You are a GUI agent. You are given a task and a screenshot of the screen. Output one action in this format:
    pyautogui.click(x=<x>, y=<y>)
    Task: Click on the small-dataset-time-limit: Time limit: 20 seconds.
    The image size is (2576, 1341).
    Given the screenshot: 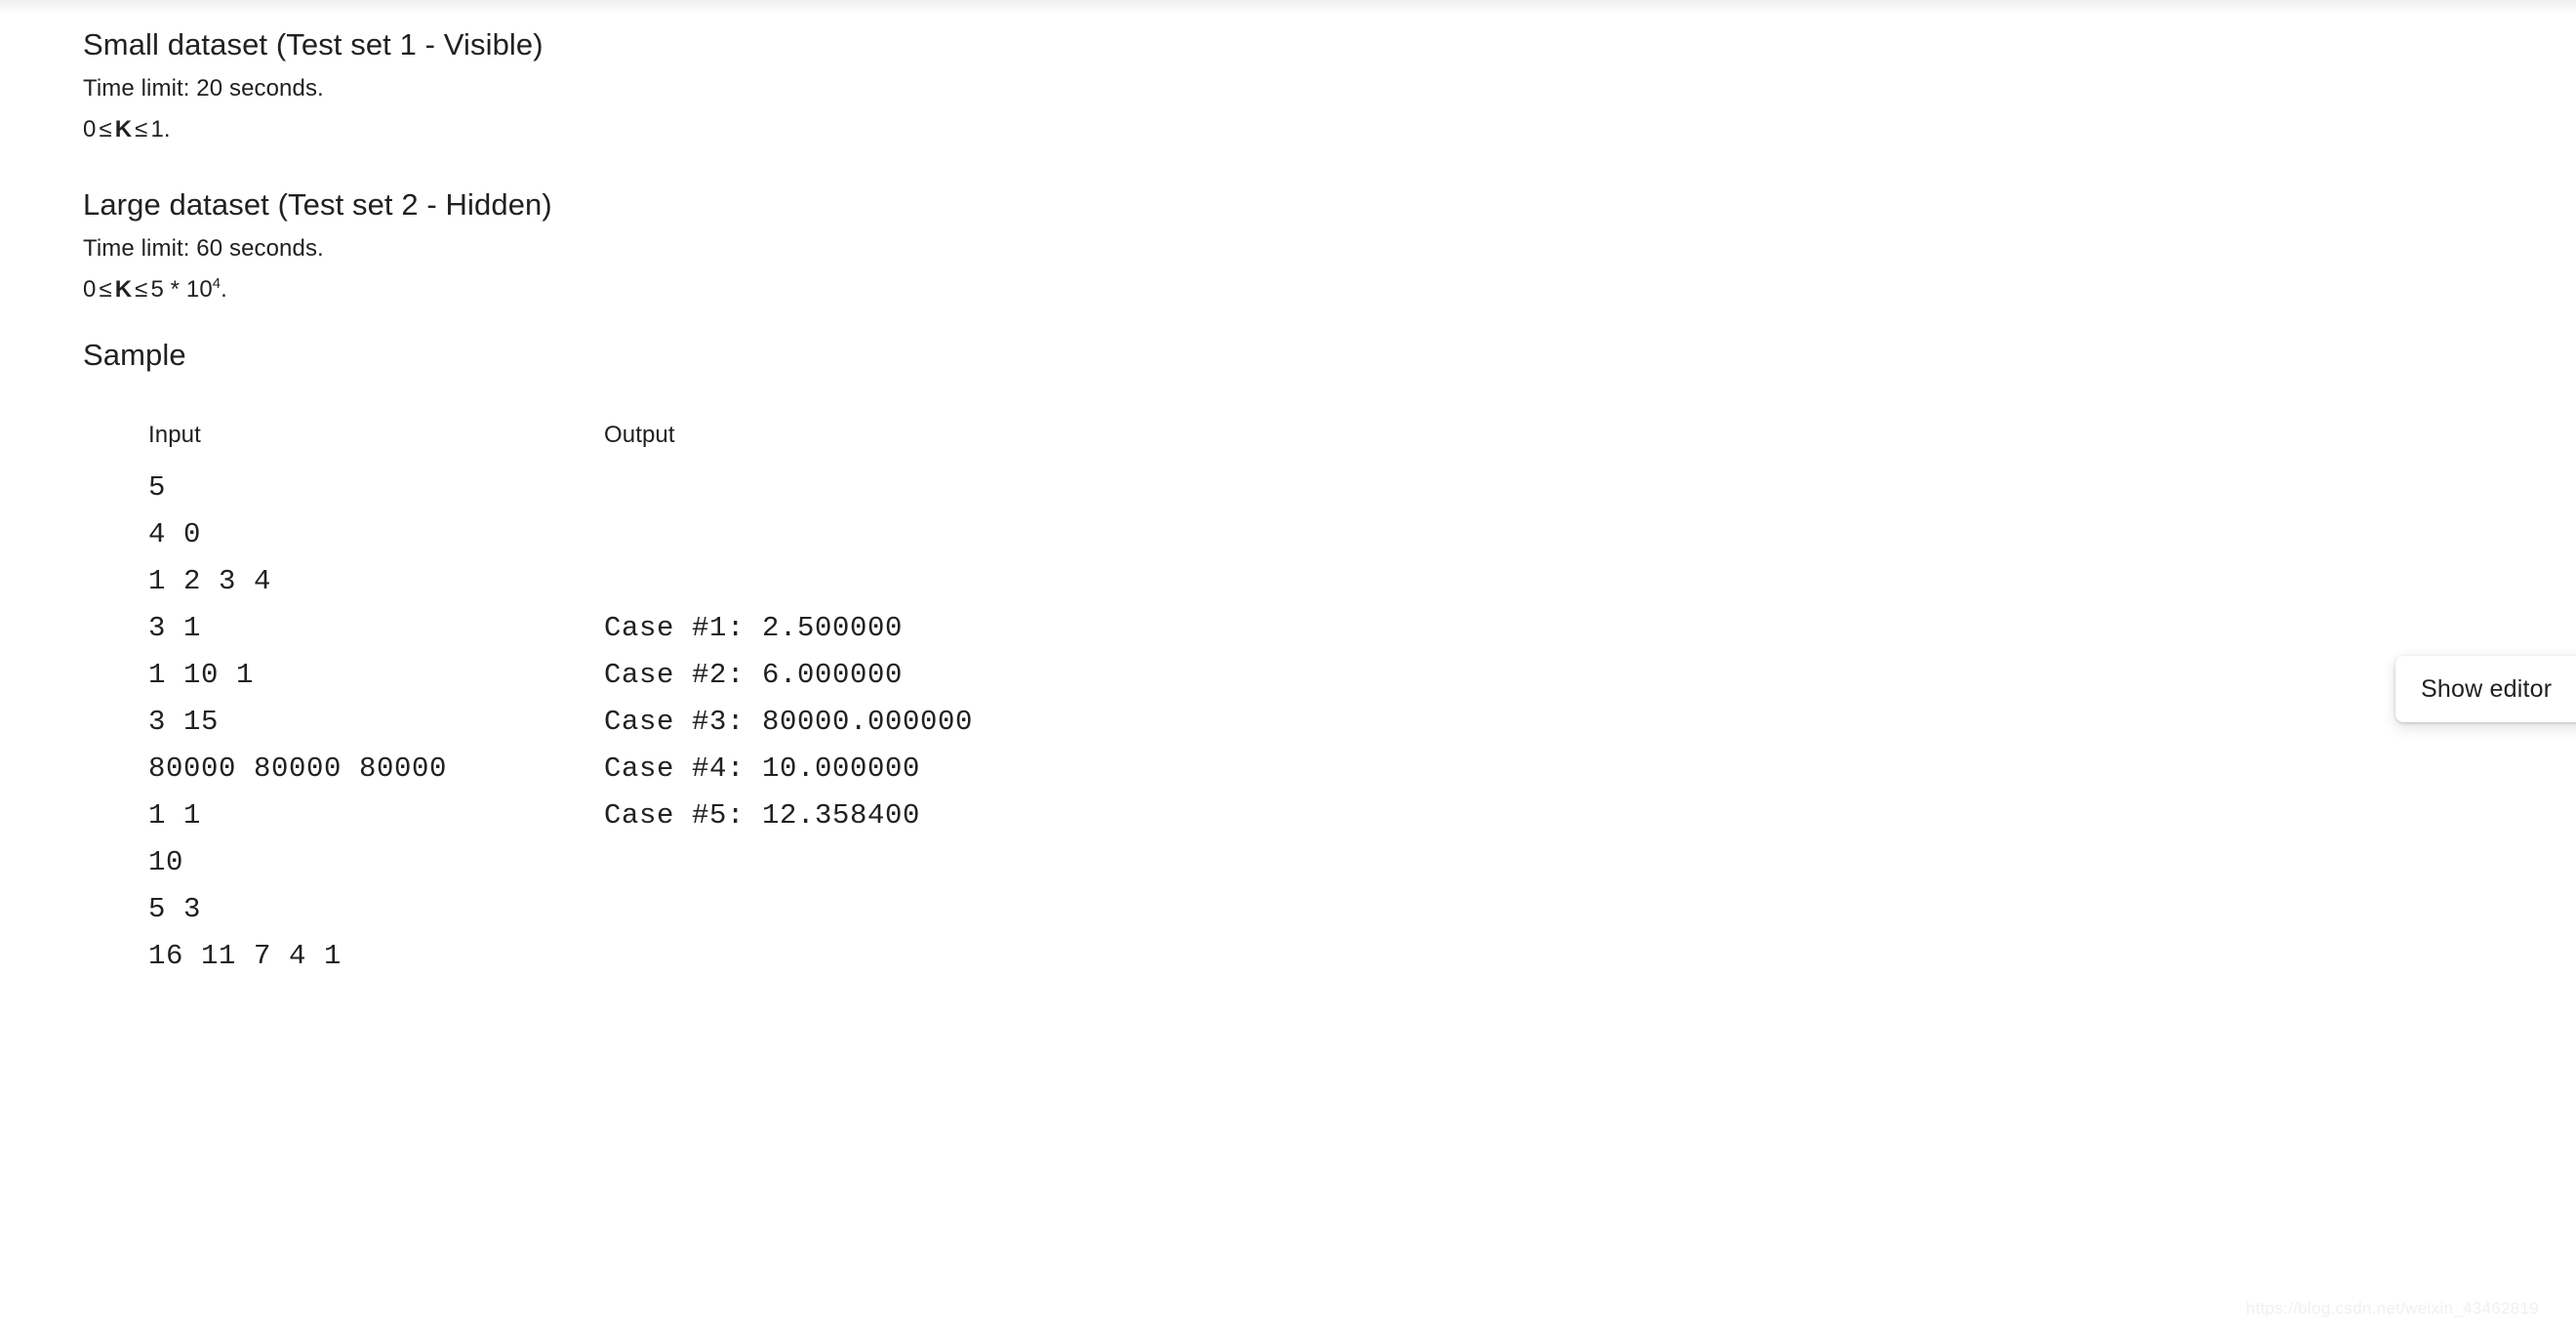 What is the action you would take?
    pyautogui.click(x=203, y=88)
    